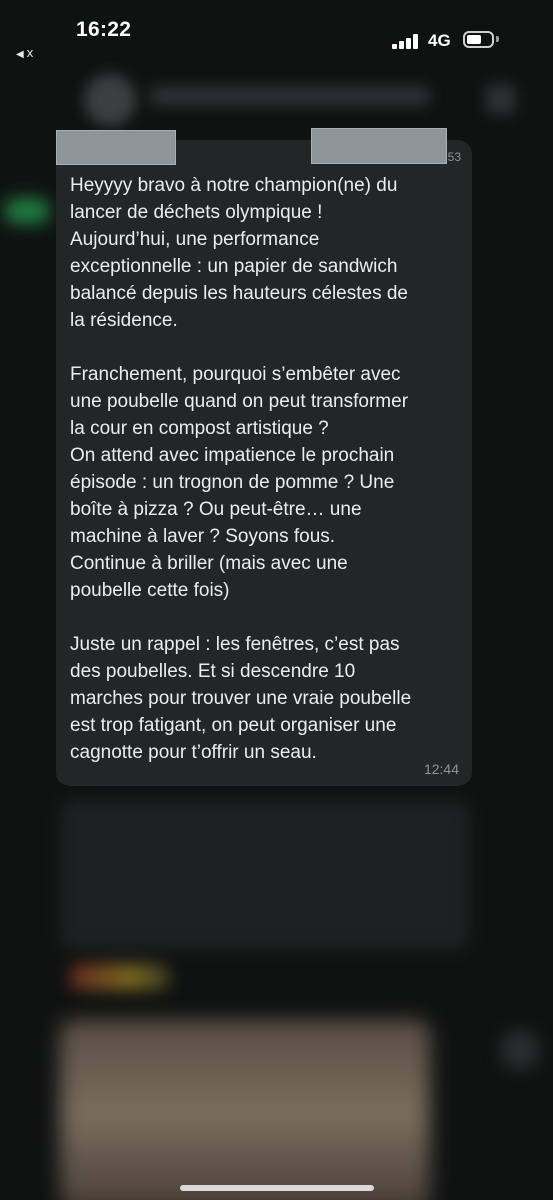 Image resolution: width=553 pixels, height=1200 pixels. Describe the element at coordinates (116, 147) in the screenshot. I see `redacted-sender-name` at that location.